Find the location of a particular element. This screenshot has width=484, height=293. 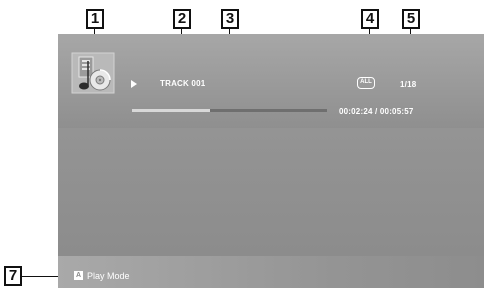

callout-4: 4 is located at coordinates (370, 19).